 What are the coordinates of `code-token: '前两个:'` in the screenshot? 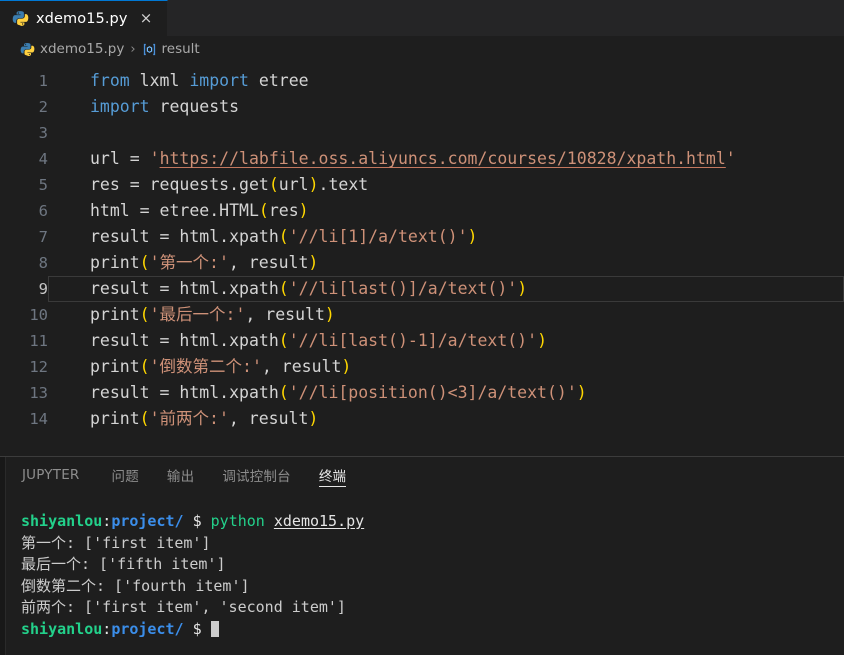 It's located at (189, 418).